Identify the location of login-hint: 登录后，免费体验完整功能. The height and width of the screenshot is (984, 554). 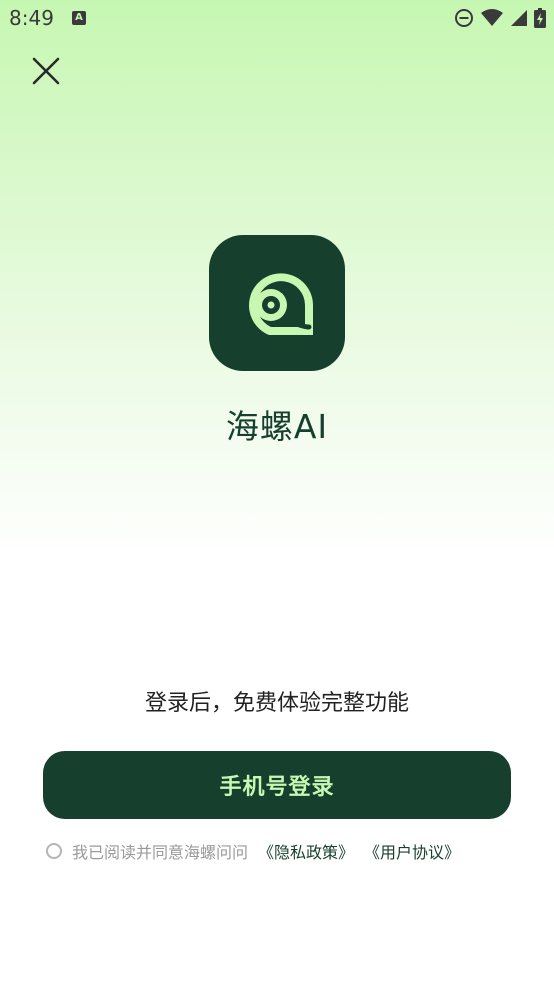
(276, 703).